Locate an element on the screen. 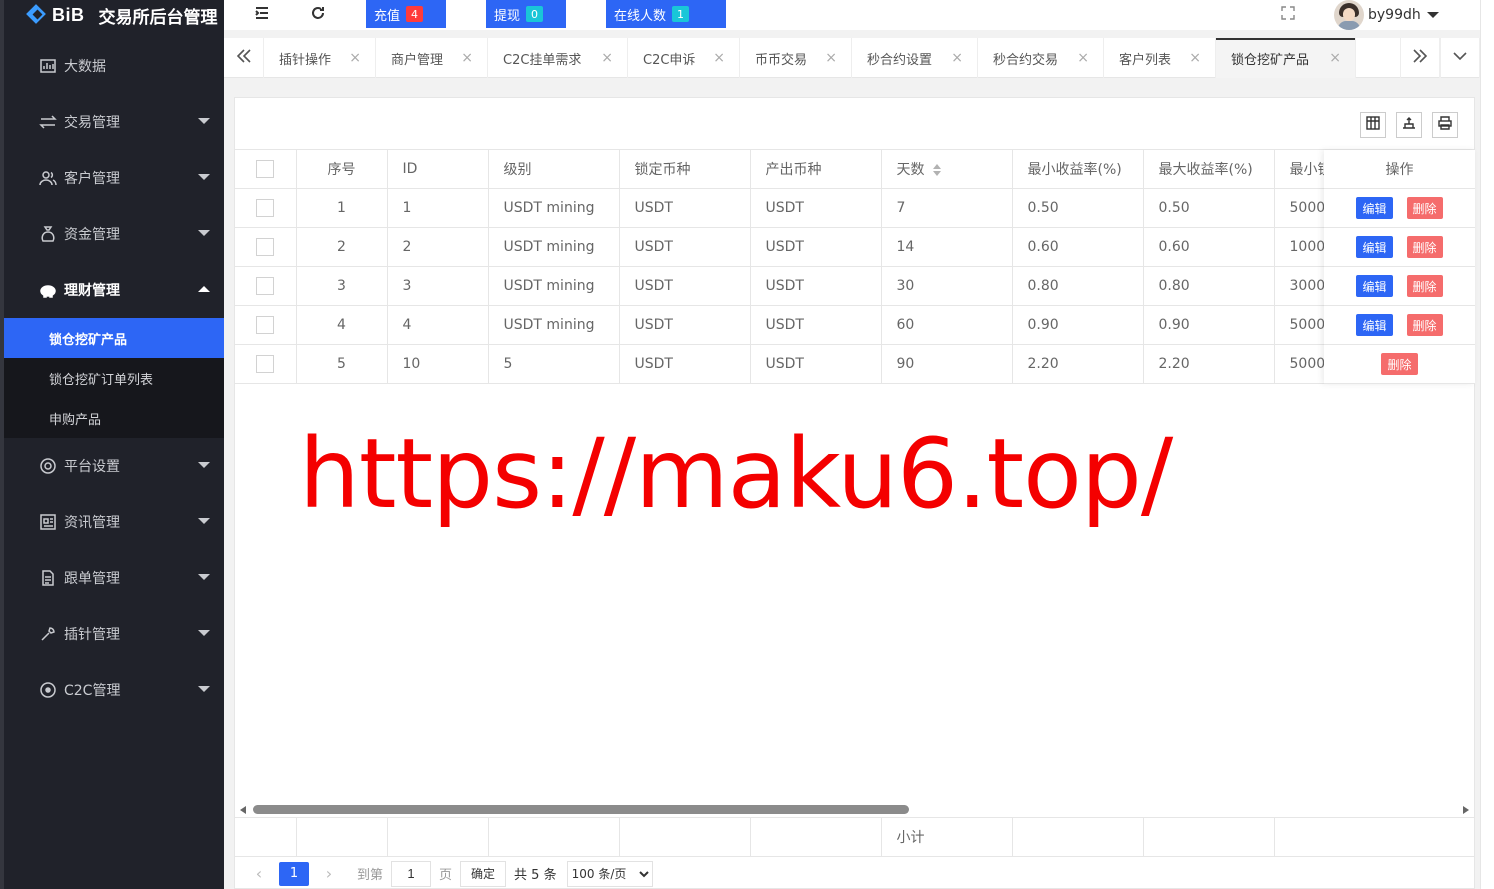 The height and width of the screenshot is (889, 1494). bar-chart-icon is located at coordinates (48, 66).